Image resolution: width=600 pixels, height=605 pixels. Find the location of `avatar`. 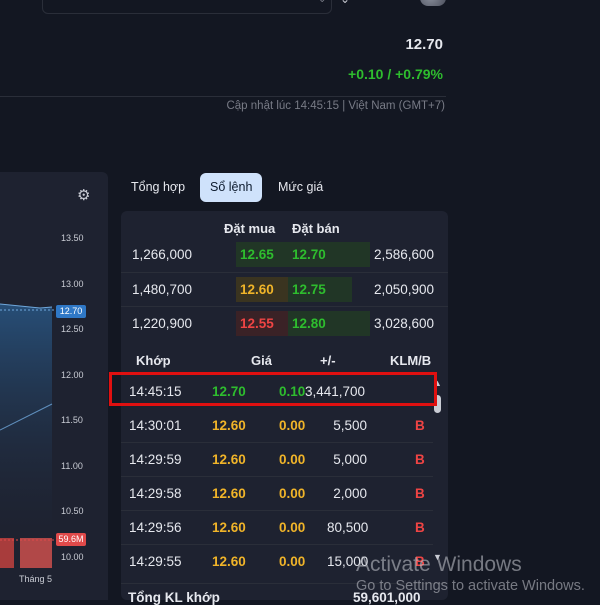

avatar is located at coordinates (433, 3).